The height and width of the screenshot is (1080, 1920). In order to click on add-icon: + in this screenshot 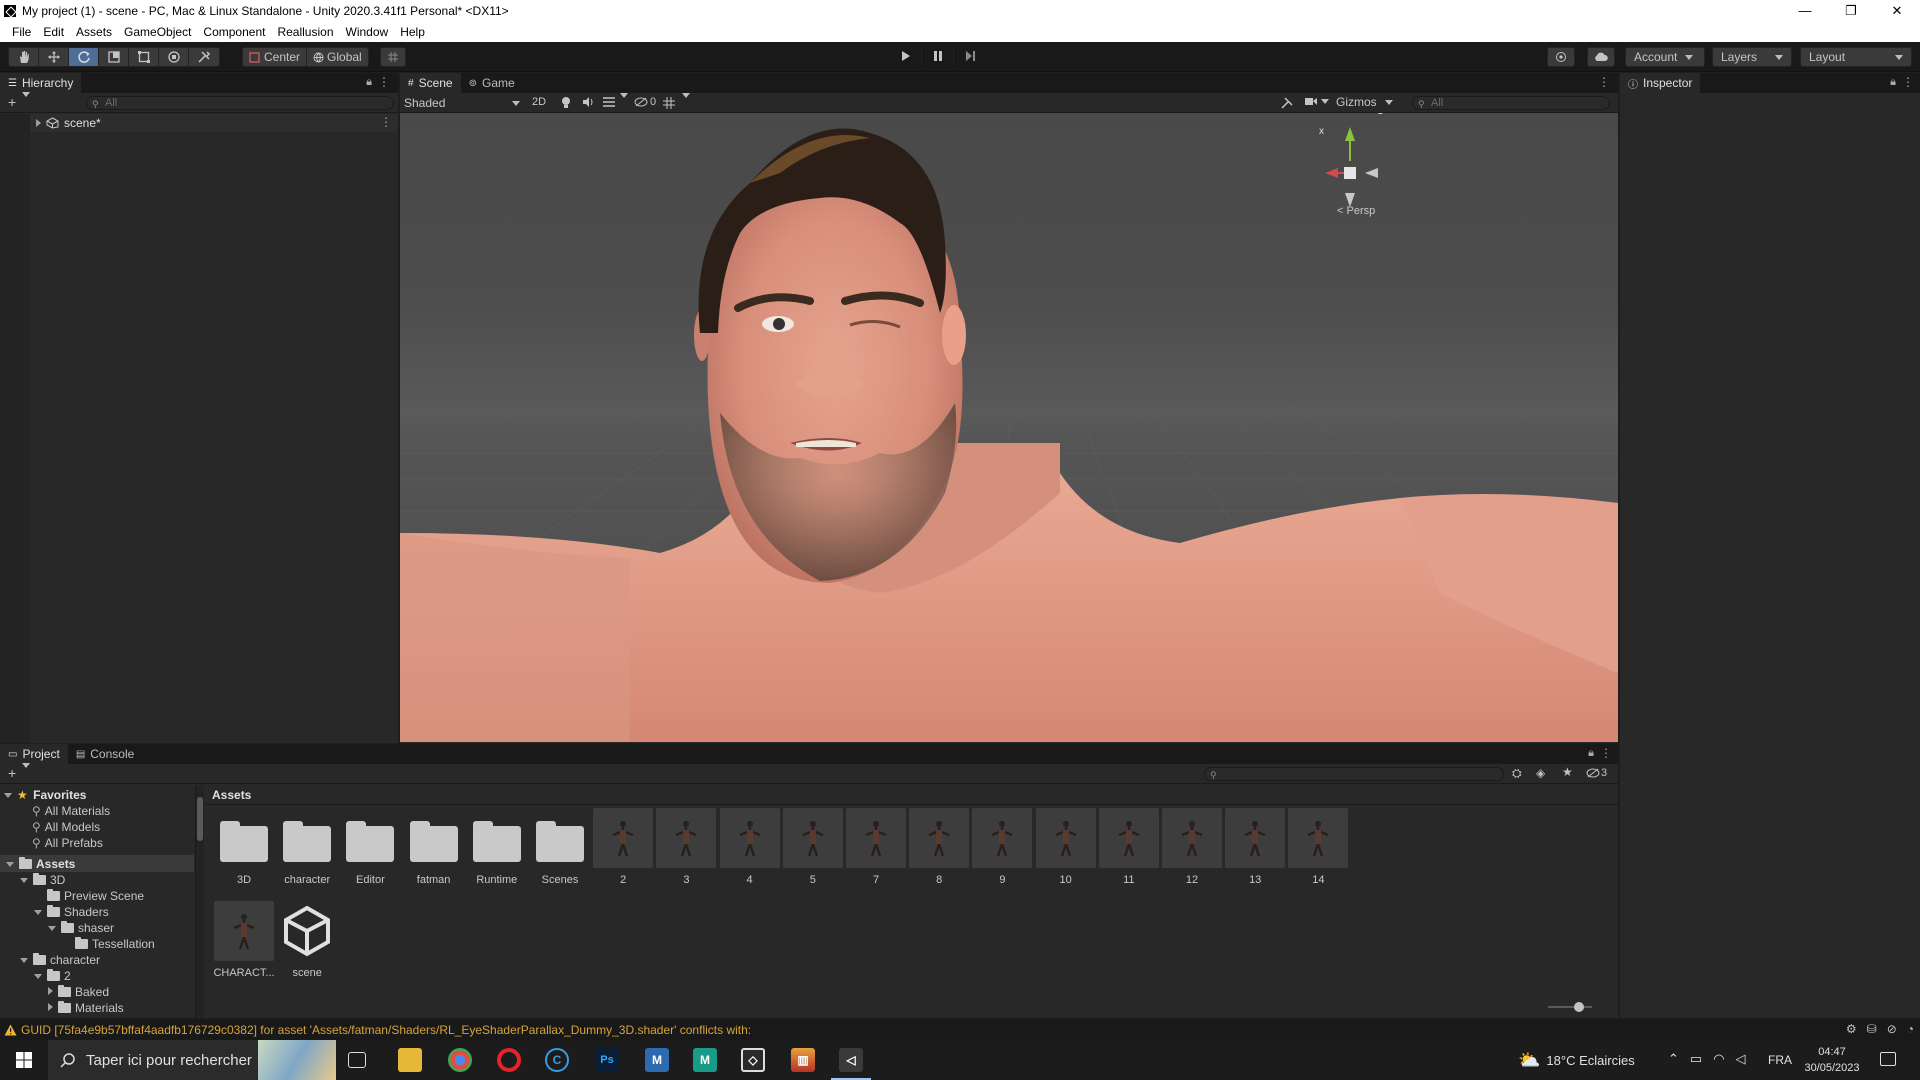, I will do `click(12, 102)`.